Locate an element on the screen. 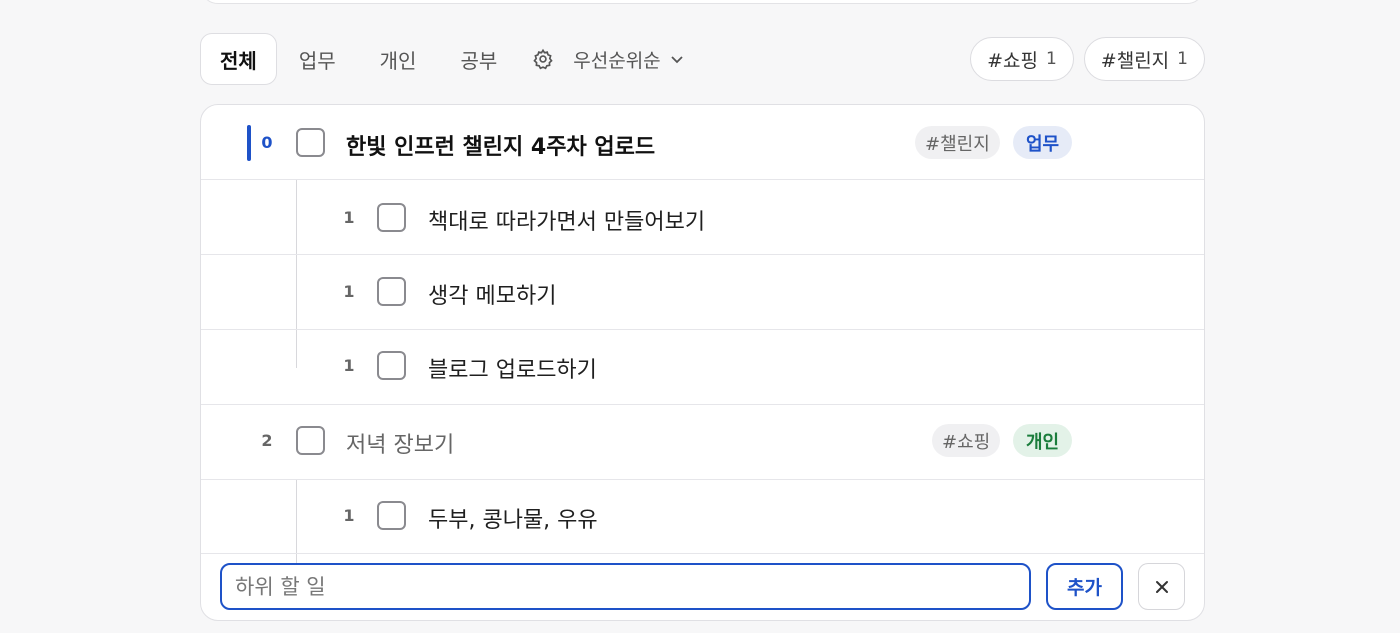  task-title: 저녁 장보기 is located at coordinates (400, 445).